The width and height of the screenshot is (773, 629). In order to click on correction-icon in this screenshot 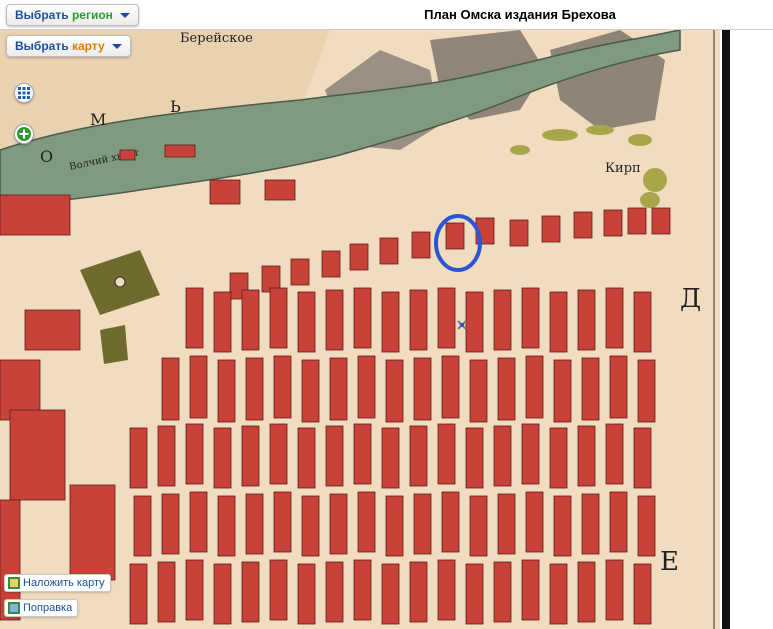, I will do `click(14, 608)`.